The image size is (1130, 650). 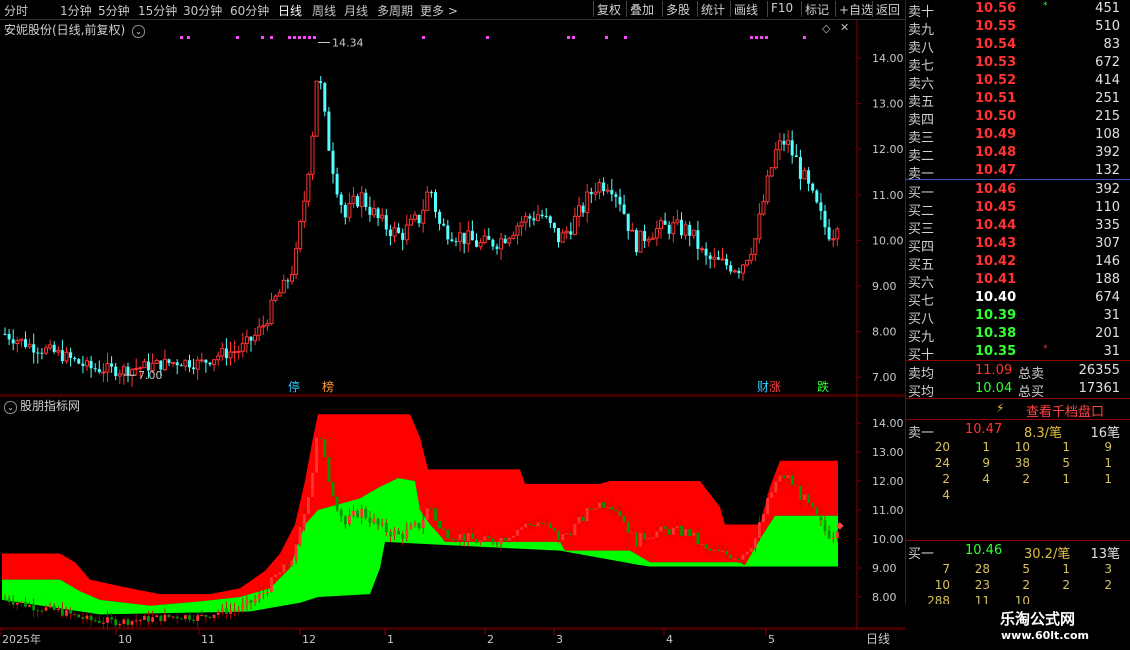 What do you see at coordinates (1019, 317) in the screenshot?
I see `order-row: 买八 10.39 31` at bounding box center [1019, 317].